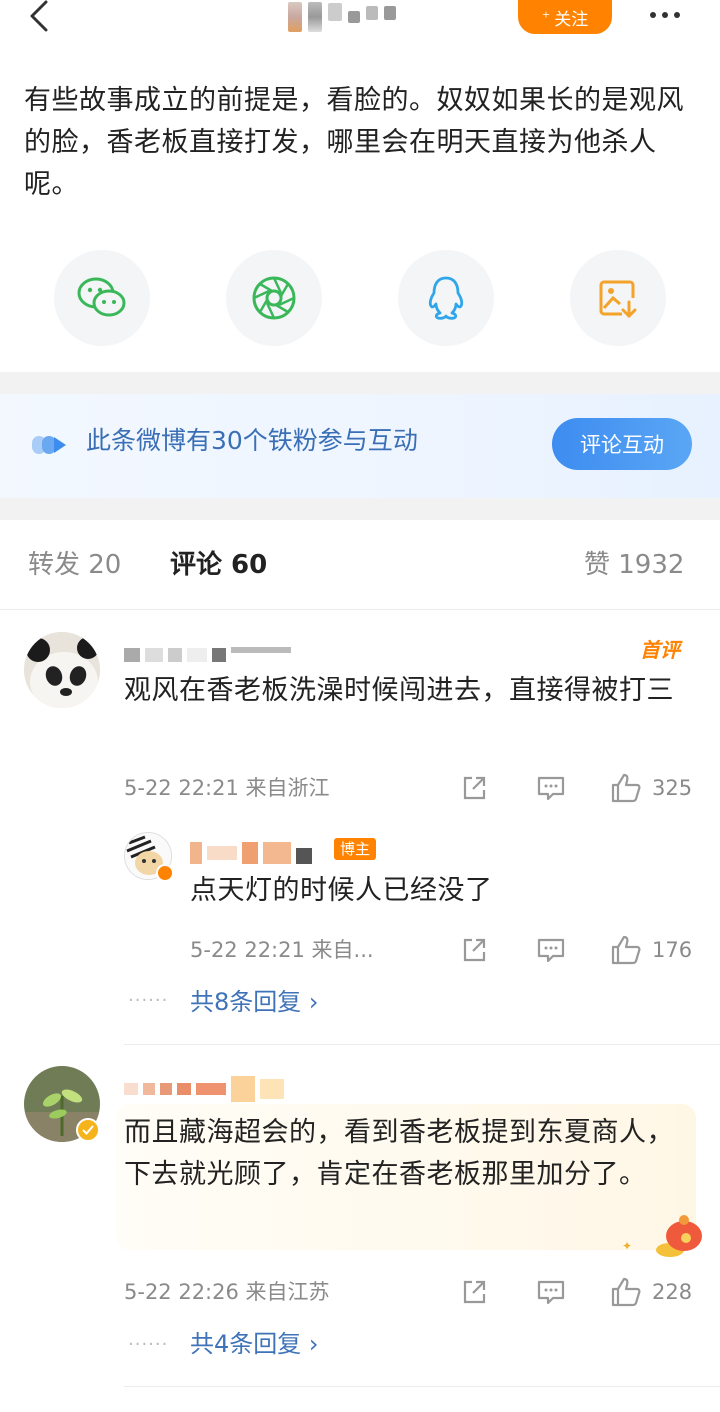 The image size is (720, 1412). I want to click on blogger-badge: 博主, so click(355, 849).